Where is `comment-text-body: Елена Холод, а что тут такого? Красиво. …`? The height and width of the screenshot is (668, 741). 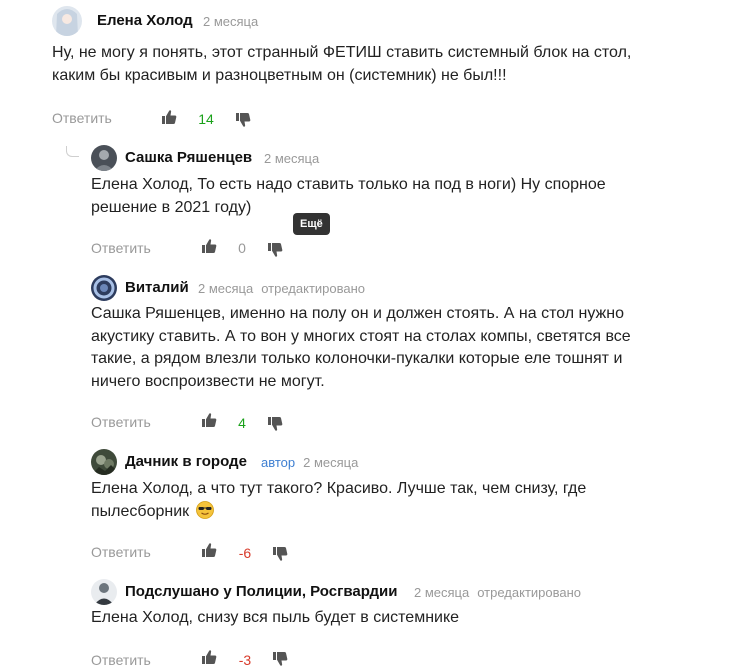
comment-text-body: Елена Холод, а что тут такого? Красиво. … is located at coordinates (339, 500).